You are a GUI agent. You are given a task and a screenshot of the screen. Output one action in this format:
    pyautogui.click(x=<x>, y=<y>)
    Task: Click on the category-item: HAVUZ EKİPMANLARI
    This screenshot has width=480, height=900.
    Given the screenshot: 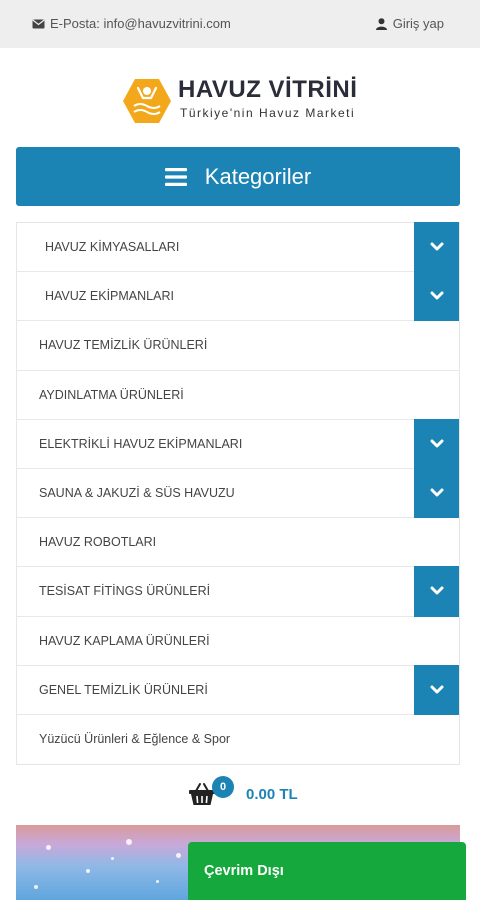 What is the action you would take?
    pyautogui.click(x=238, y=296)
    